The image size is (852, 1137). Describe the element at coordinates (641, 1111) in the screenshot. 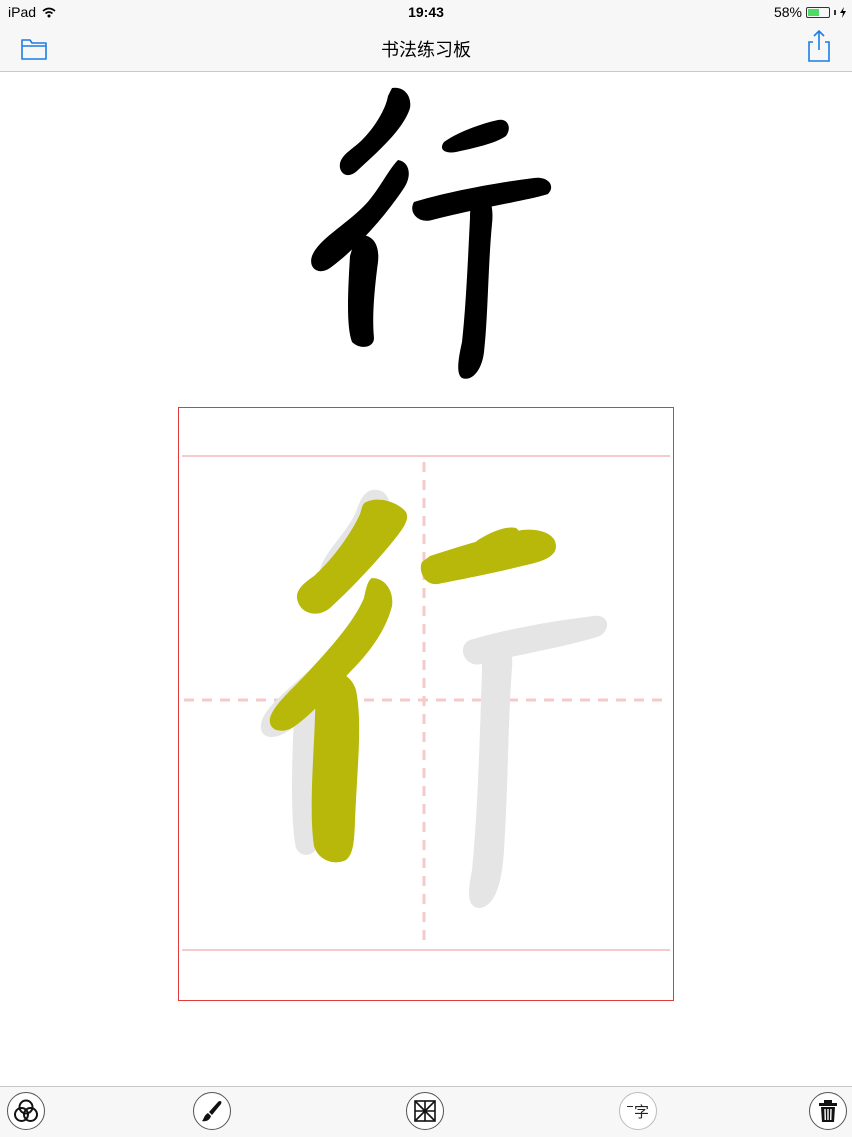

I see `character-label: 字` at that location.